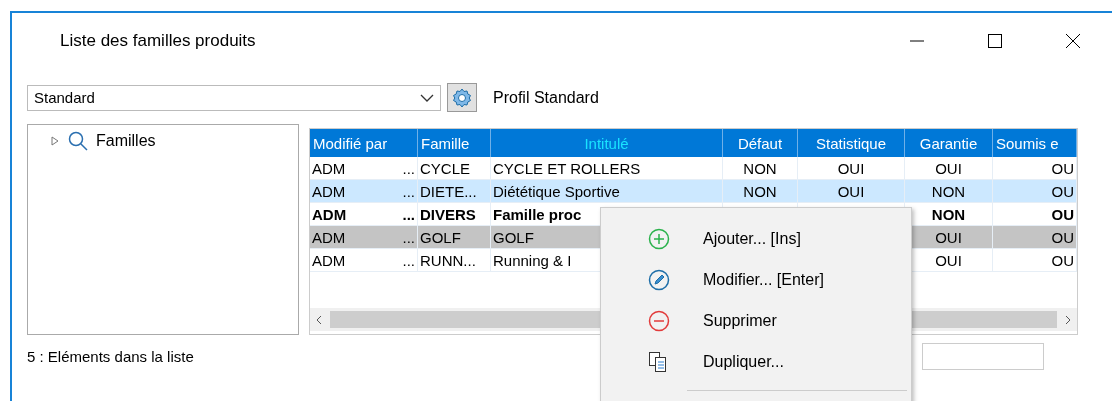 Image resolution: width=1112 pixels, height=401 pixels. Describe the element at coordinates (537, 214) in the screenshot. I see `table-cell: Famille proc` at that location.